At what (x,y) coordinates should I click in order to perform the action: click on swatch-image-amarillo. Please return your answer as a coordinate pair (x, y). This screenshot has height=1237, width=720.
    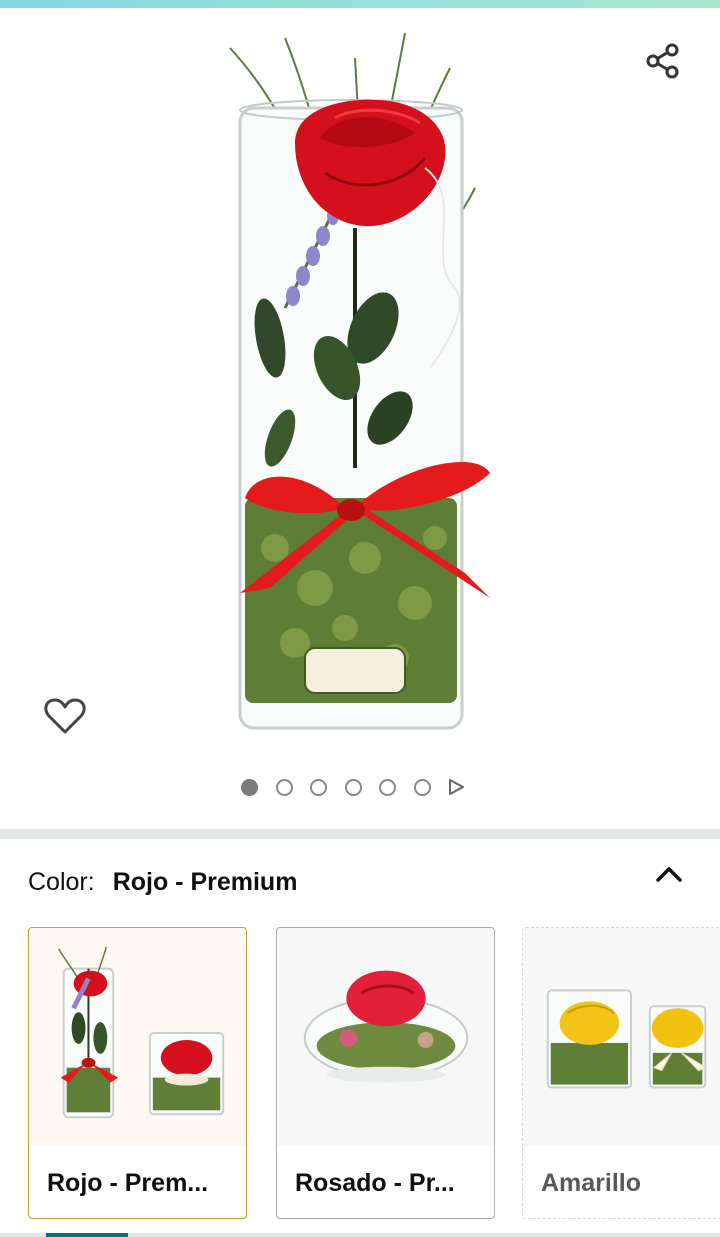
    Looking at the image, I should click on (621, 1037).